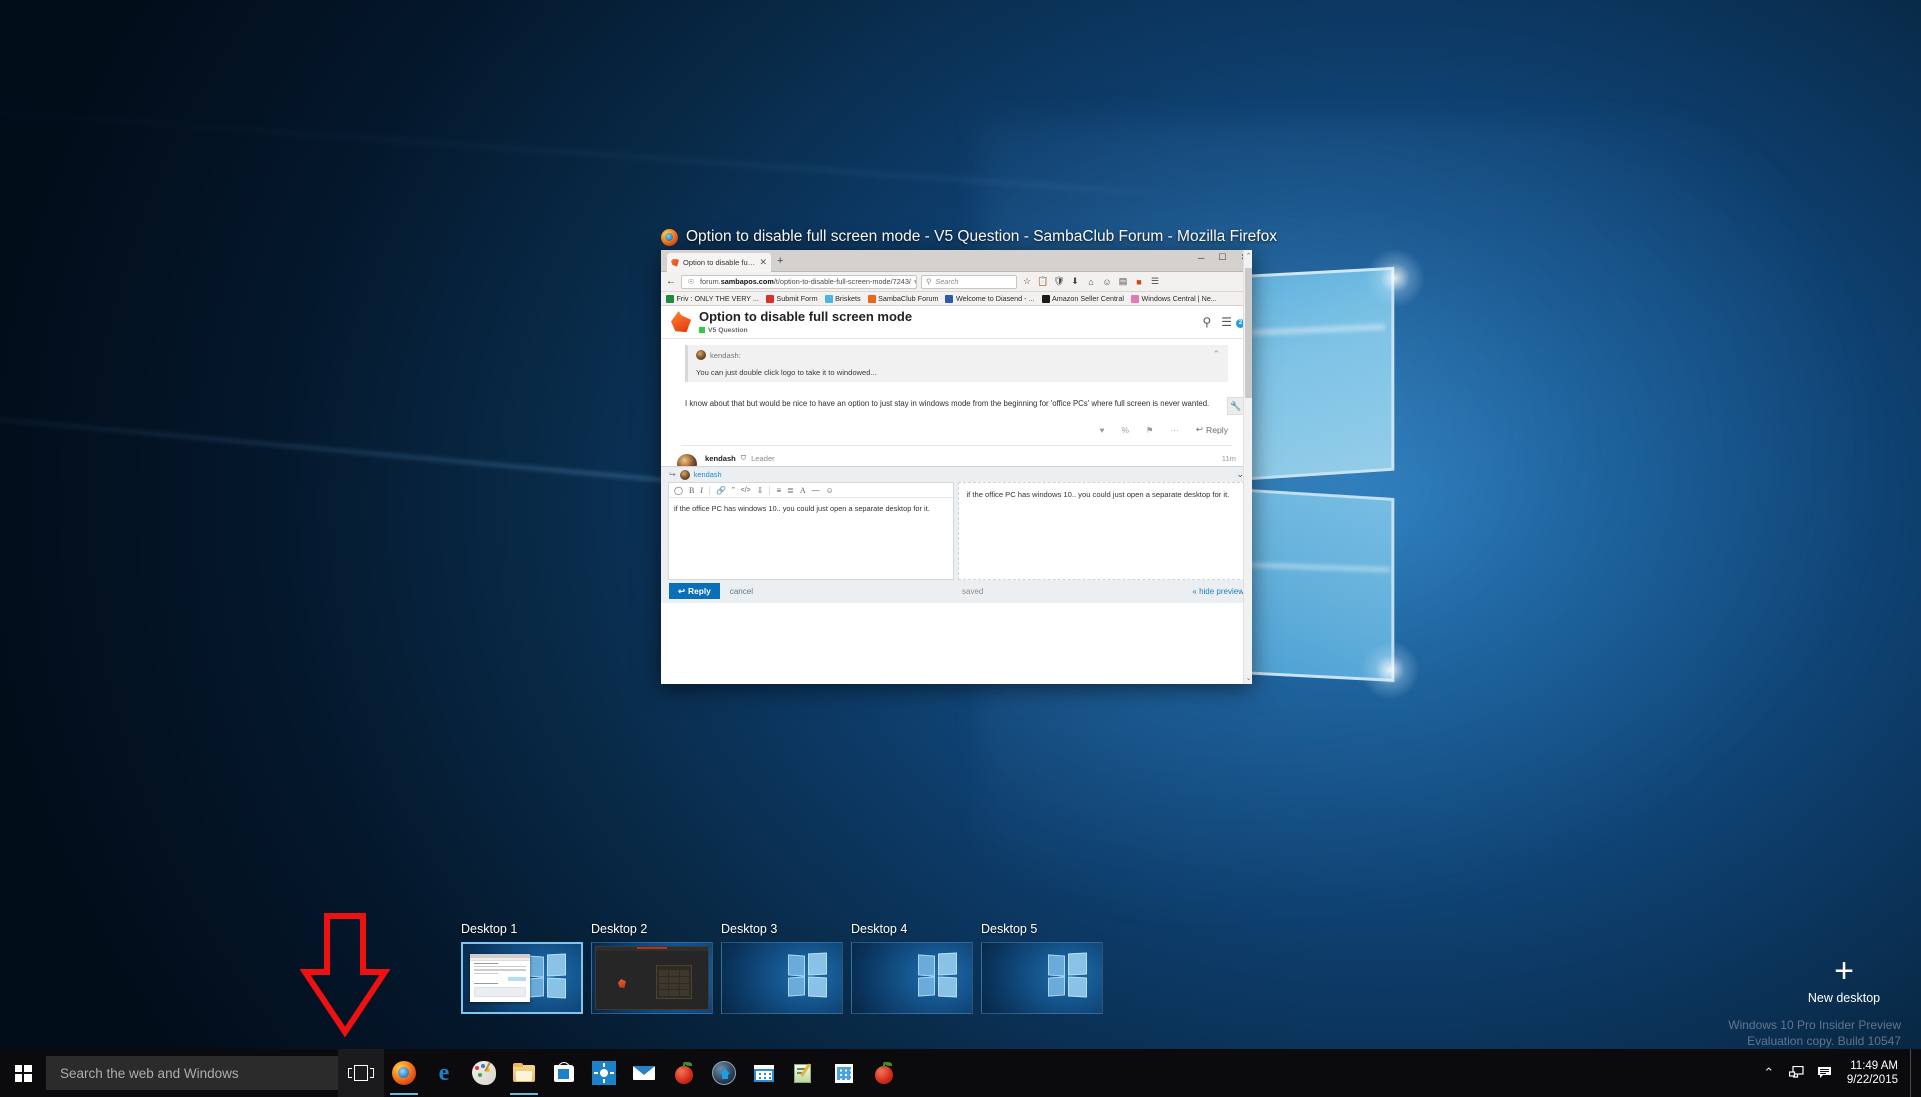  I want to click on bookmark-favicon-icon, so click(769, 298).